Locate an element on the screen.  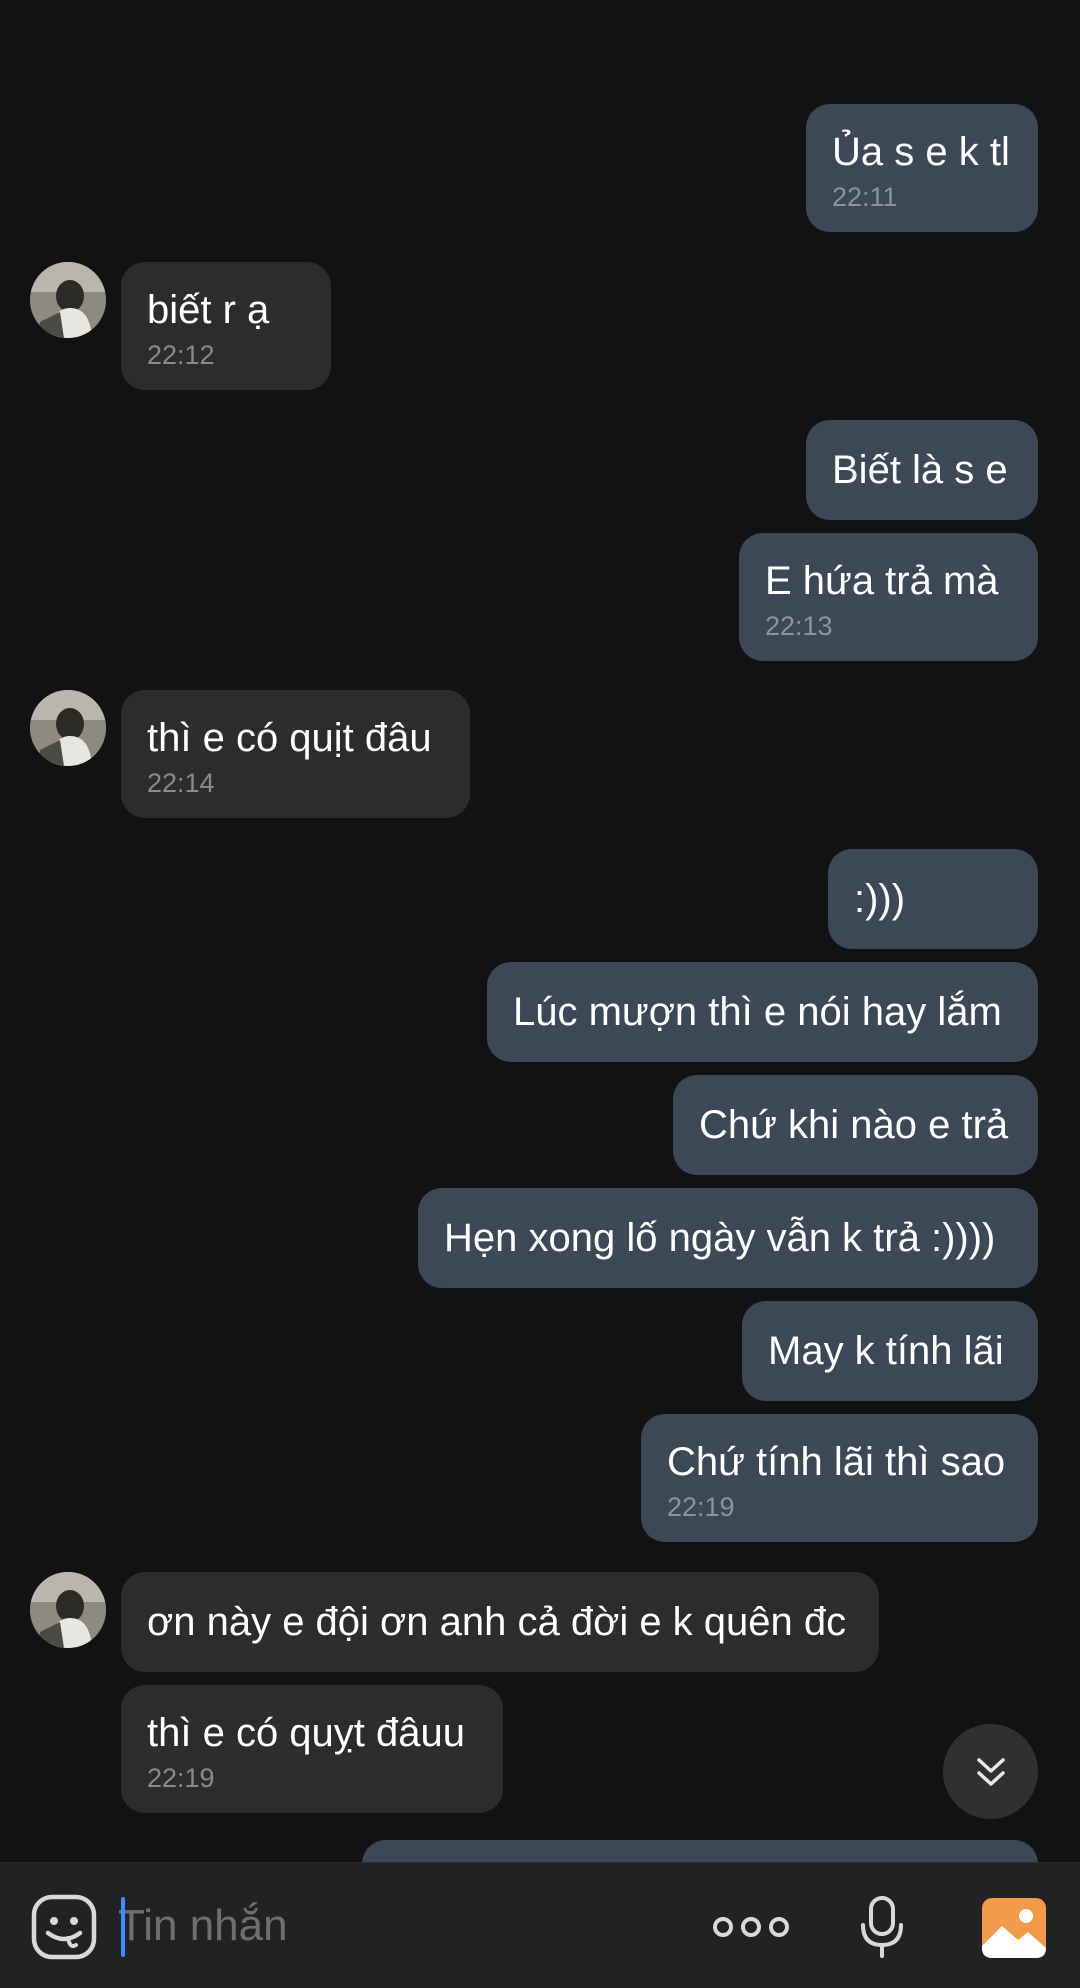
message-time: 22:12 is located at coordinates (181, 355).